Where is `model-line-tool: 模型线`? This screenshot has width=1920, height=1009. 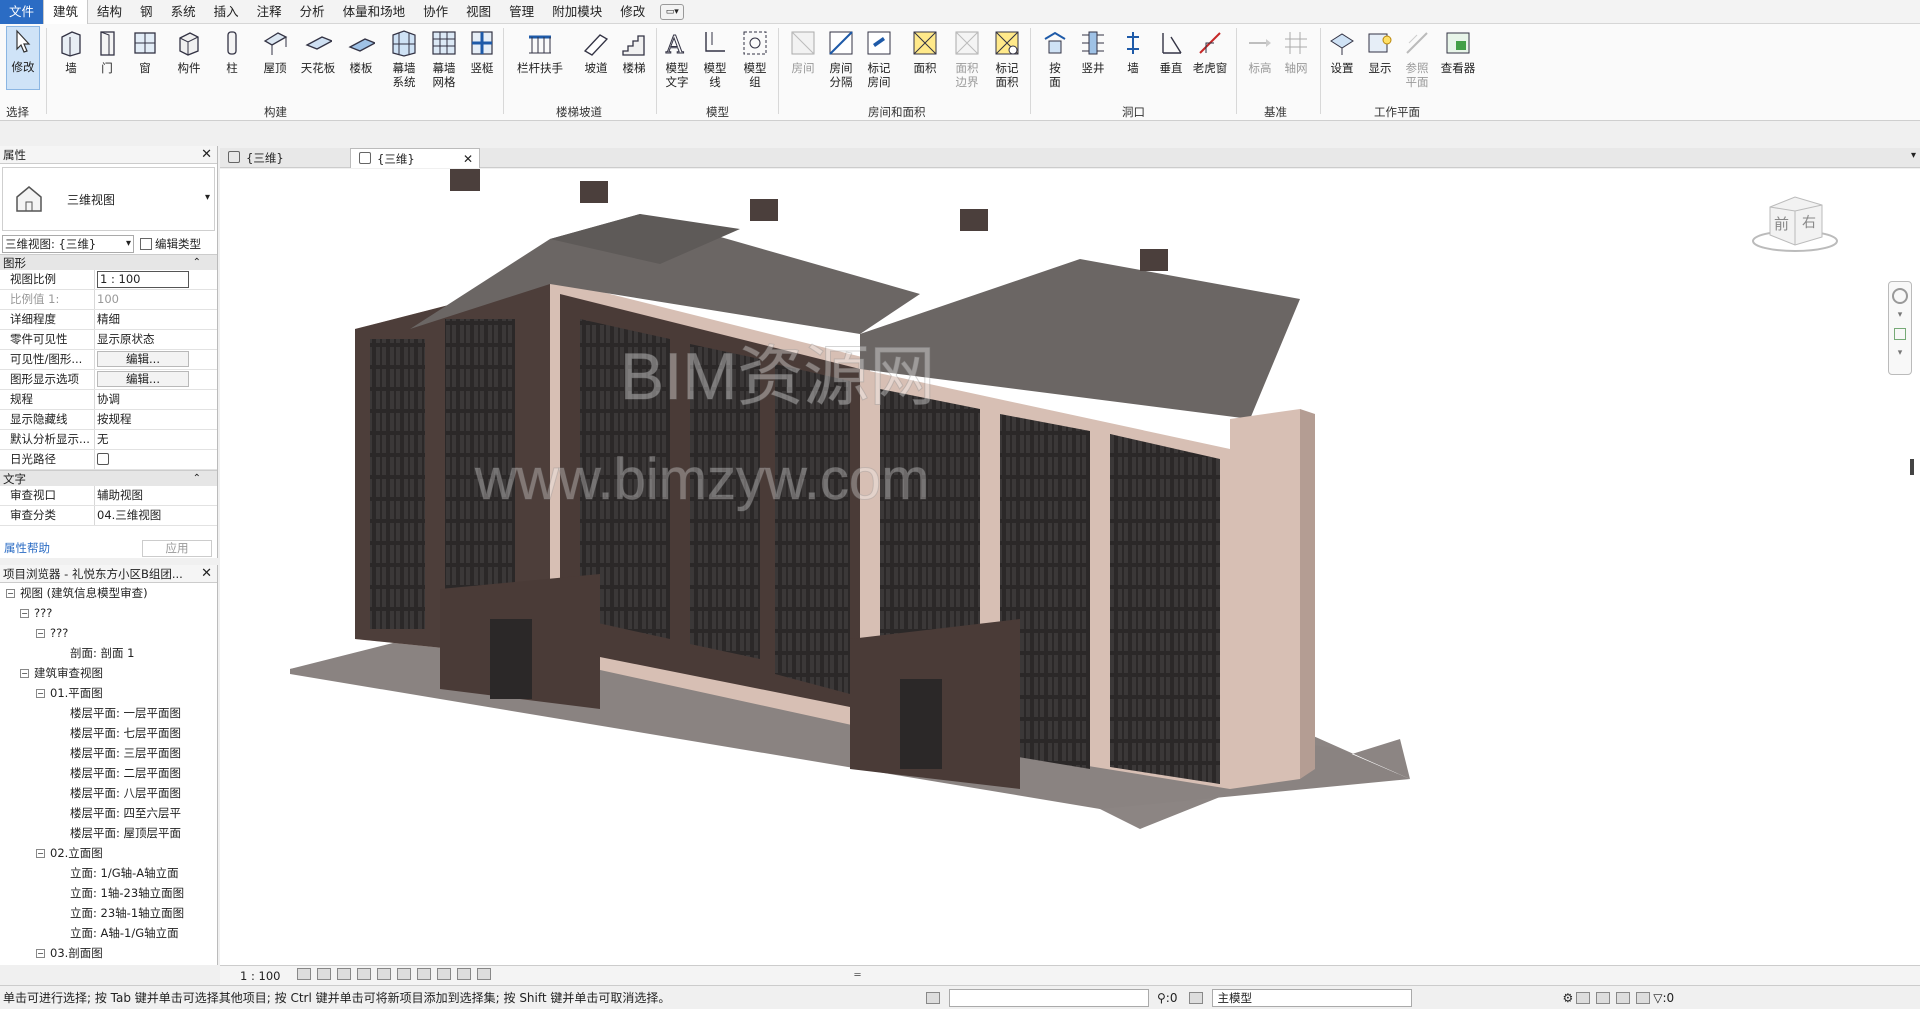
model-line-tool: 模型线 is located at coordinates (715, 58).